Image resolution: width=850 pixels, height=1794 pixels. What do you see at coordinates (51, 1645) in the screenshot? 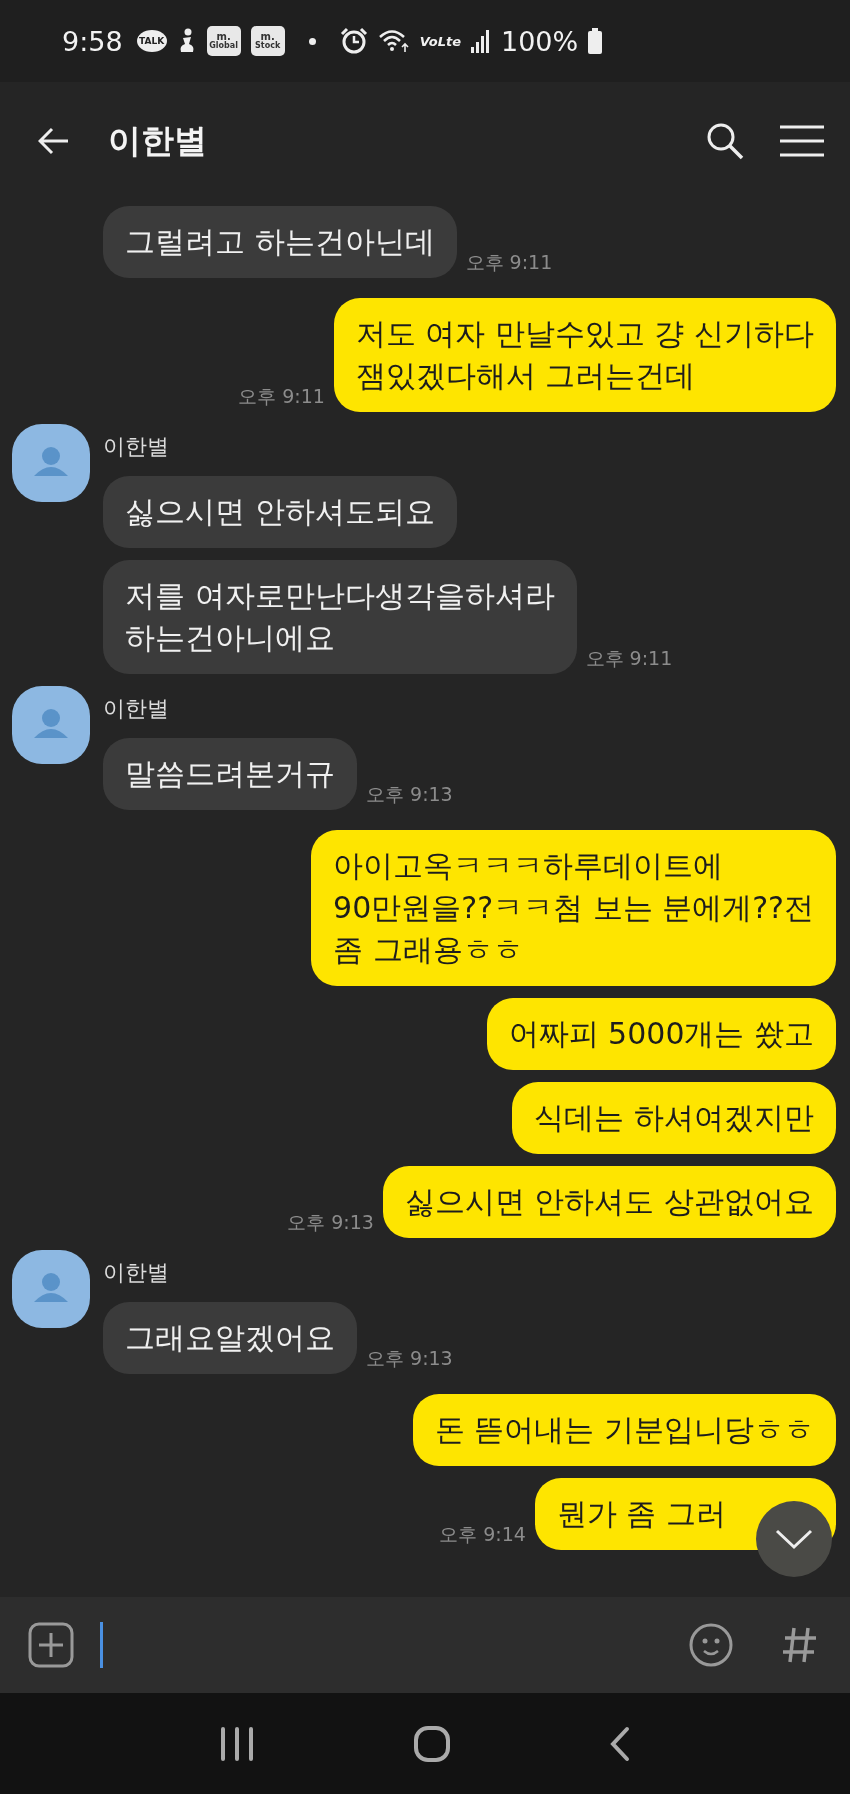
I see `plus-icon` at bounding box center [51, 1645].